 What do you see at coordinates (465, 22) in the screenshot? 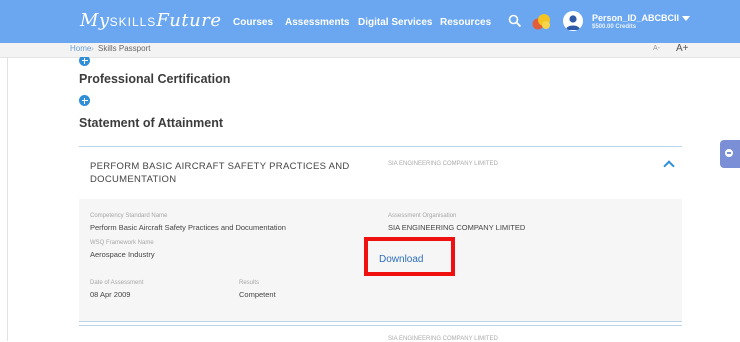
I see `nav-link-resources: Resources` at bounding box center [465, 22].